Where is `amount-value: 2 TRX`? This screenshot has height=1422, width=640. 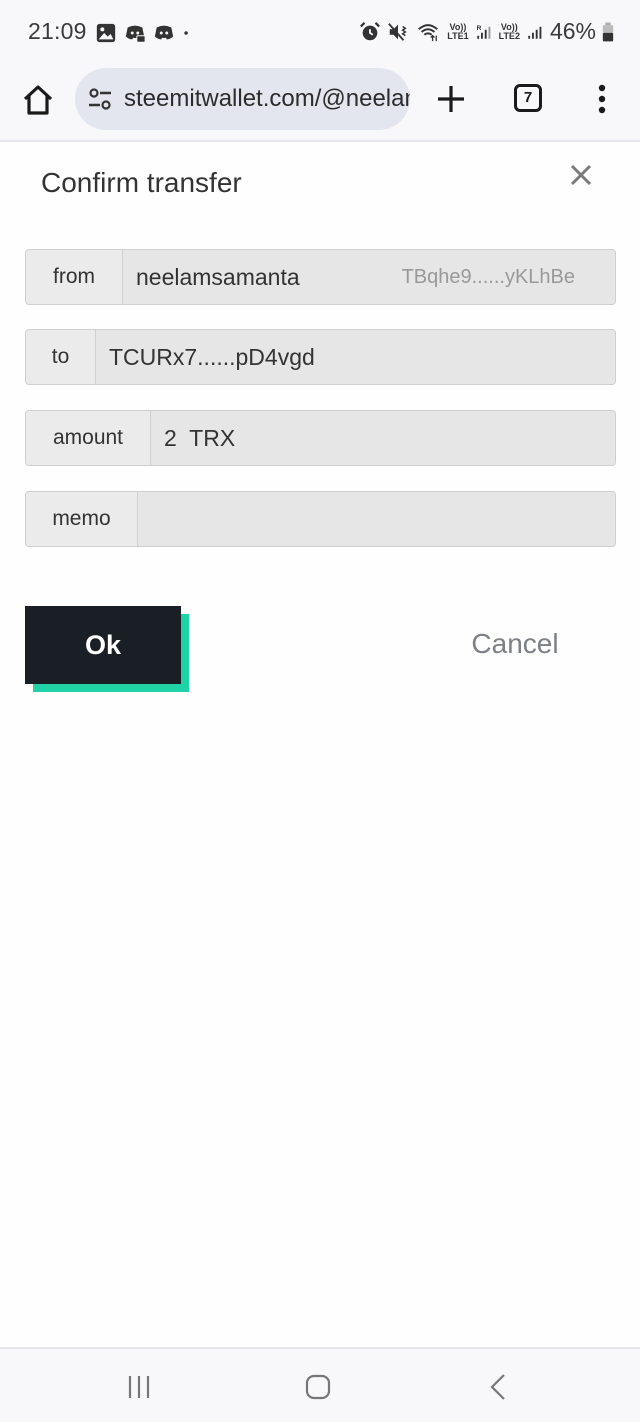 amount-value: 2 TRX is located at coordinates (383, 438).